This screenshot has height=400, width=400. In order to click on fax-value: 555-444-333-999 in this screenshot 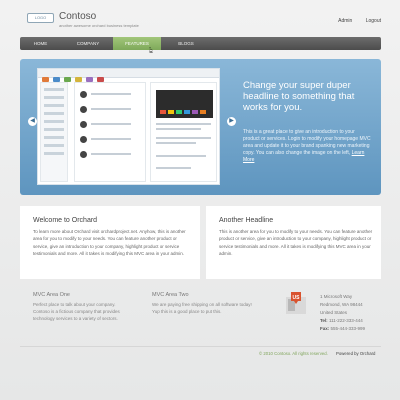, I will do `click(348, 328)`.